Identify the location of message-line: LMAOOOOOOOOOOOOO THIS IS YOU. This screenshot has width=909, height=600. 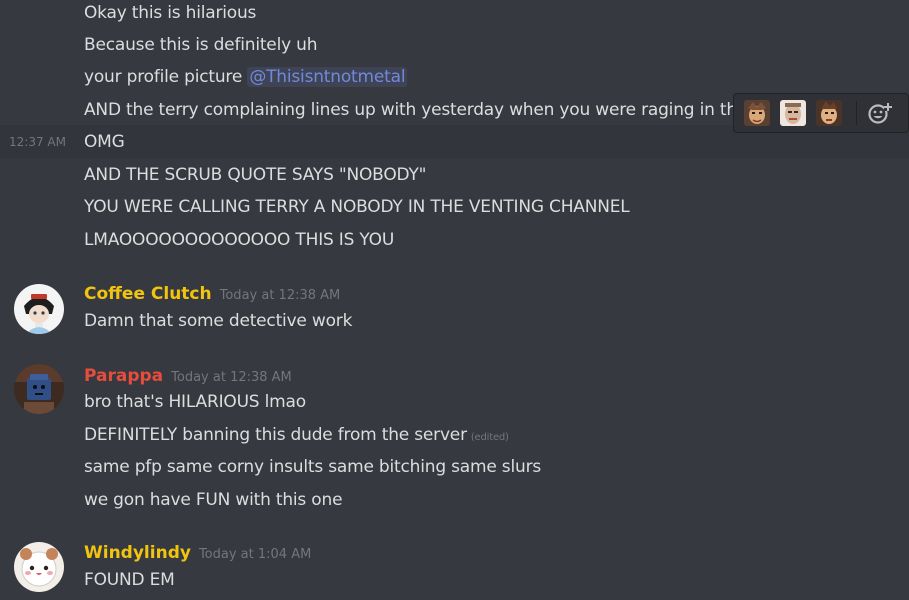
(239, 240).